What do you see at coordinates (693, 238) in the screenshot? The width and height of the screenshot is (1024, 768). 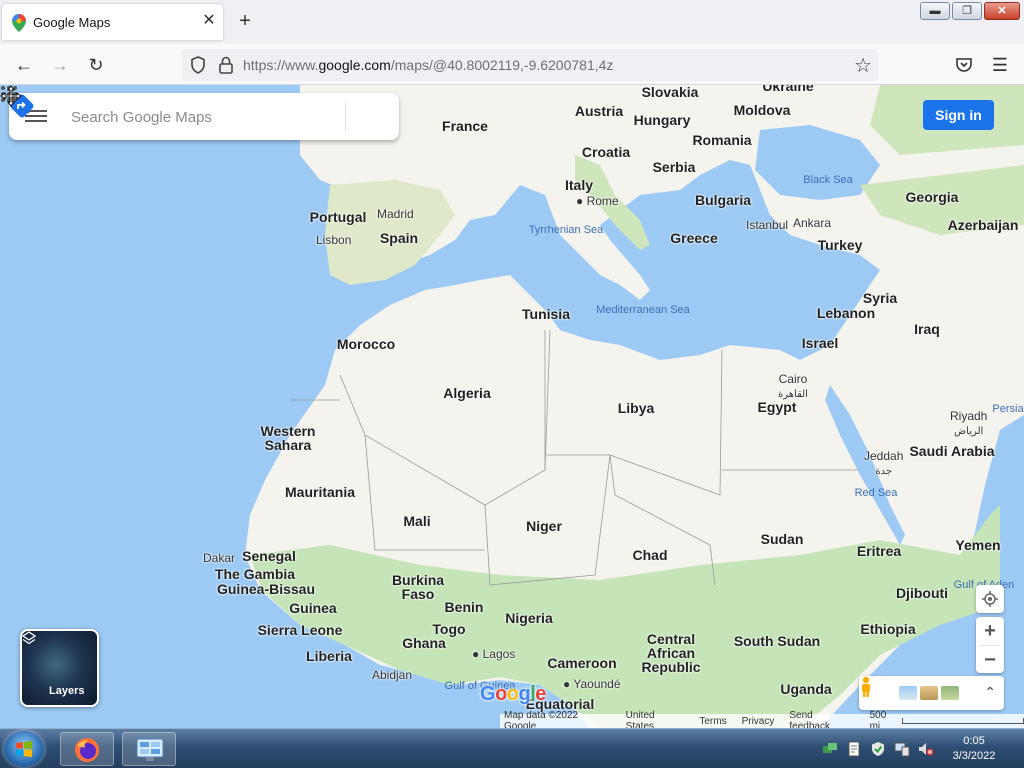 I see `country-label-greece: Greece` at bounding box center [693, 238].